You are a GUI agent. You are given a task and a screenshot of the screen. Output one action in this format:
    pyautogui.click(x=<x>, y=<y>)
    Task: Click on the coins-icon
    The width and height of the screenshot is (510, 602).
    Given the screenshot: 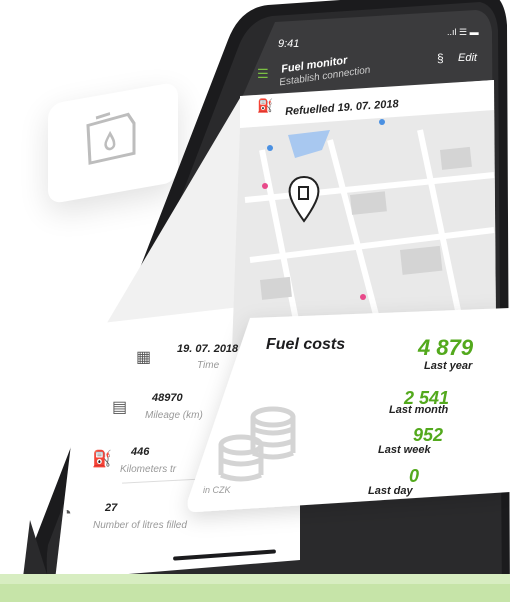 What is the action you would take?
    pyautogui.click(x=257, y=444)
    